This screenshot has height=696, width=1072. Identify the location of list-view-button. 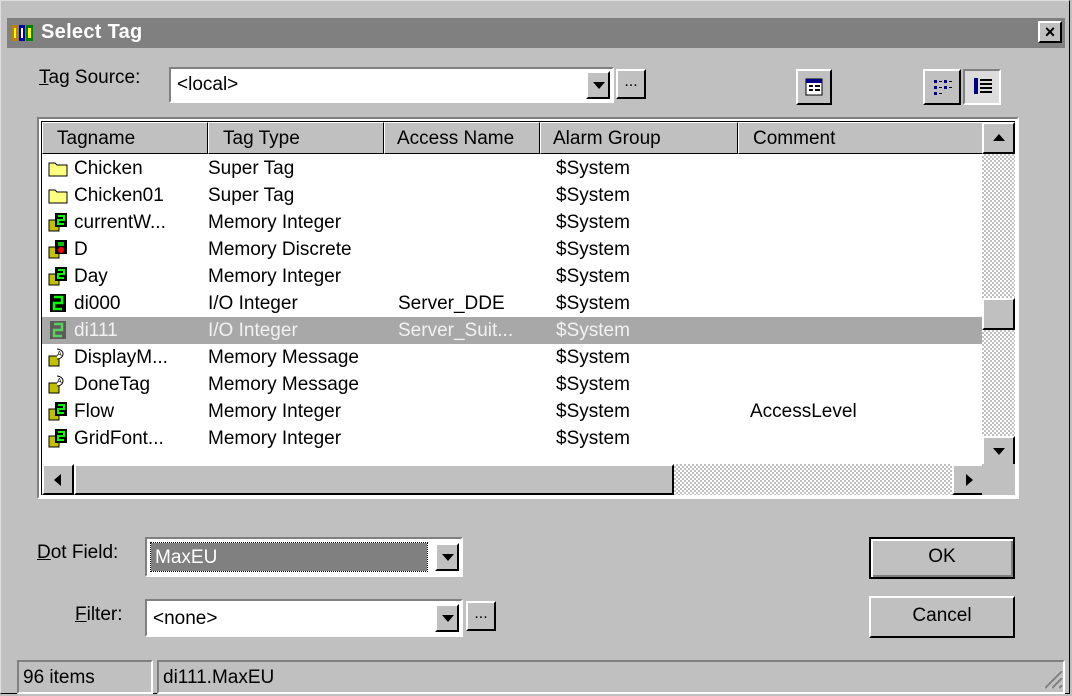
(942, 87).